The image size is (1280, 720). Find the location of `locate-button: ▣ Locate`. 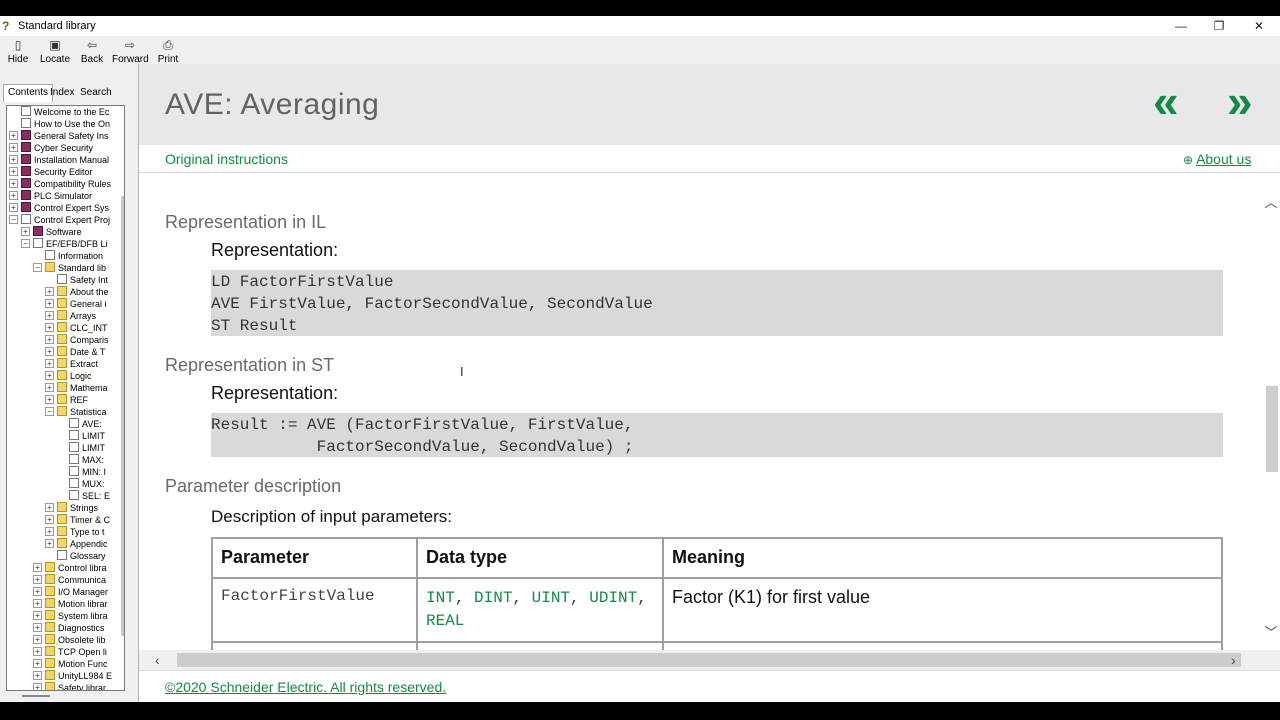

locate-button: ▣ Locate is located at coordinates (55, 51).